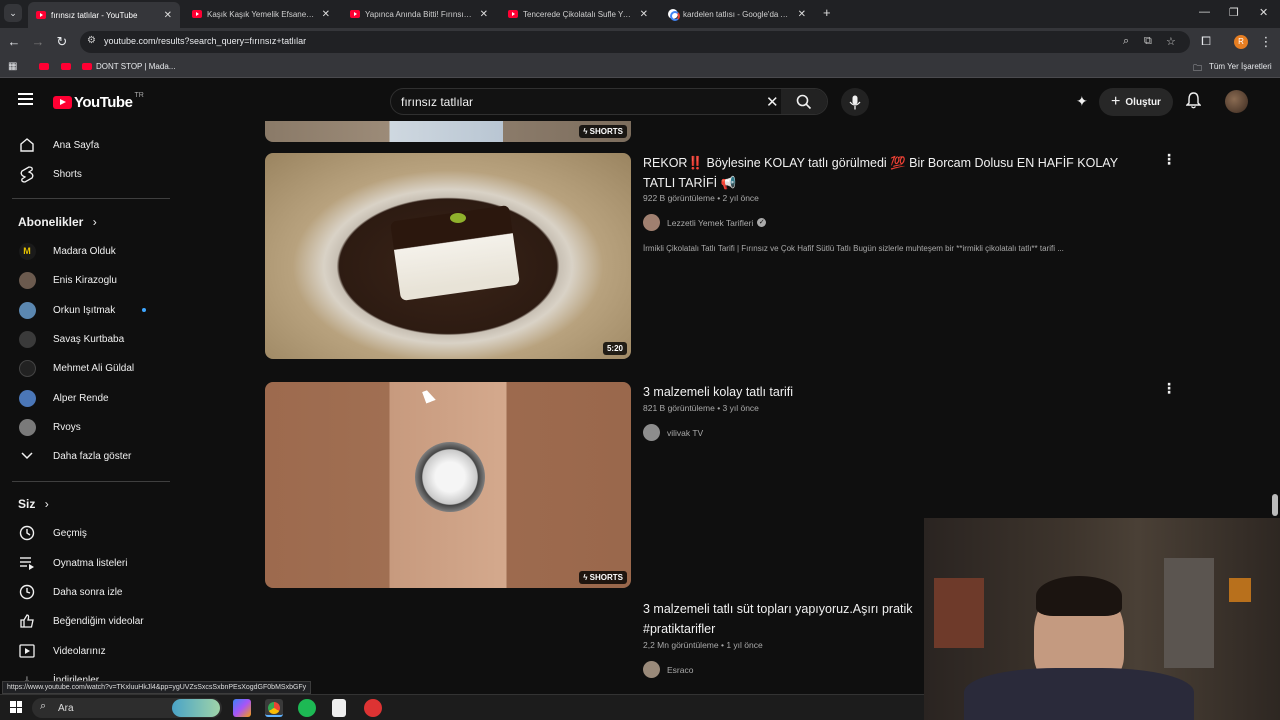 The image size is (1280, 720). What do you see at coordinates (1275, 505) in the screenshot?
I see `page-scrollbar-thumb` at bounding box center [1275, 505].